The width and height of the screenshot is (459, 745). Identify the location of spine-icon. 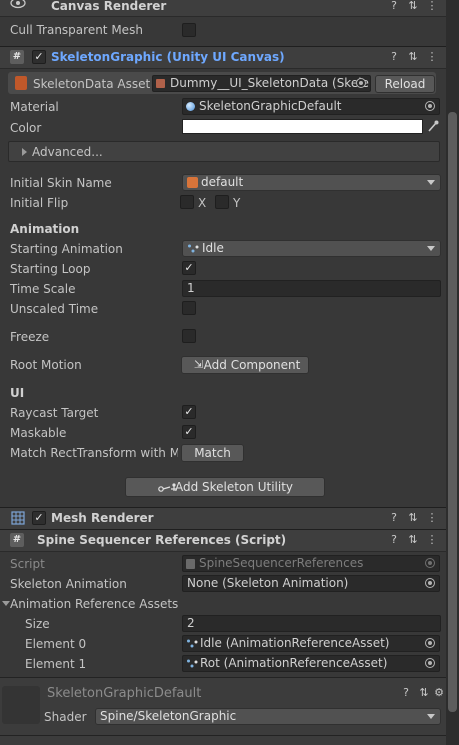
(21, 83).